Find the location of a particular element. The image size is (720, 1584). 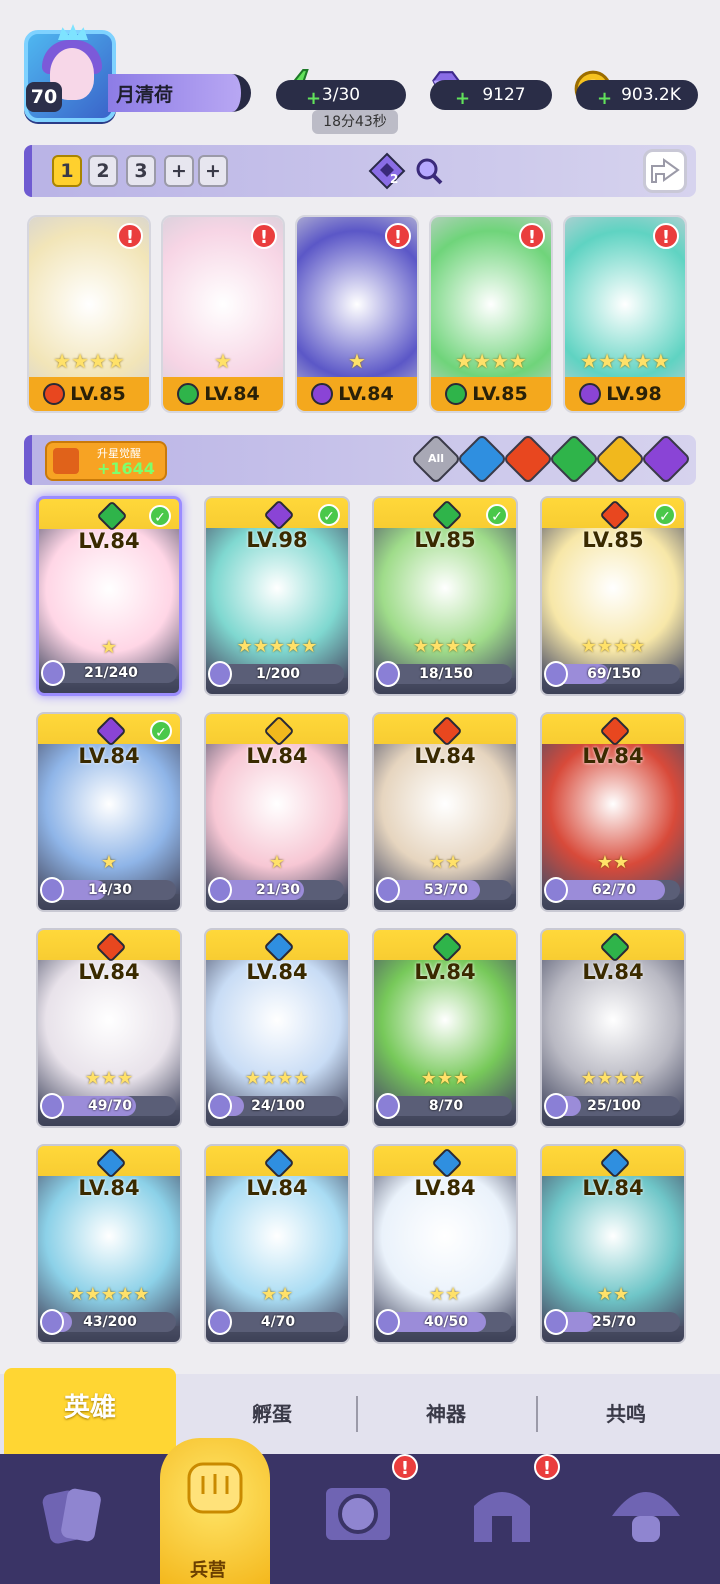

add-gem-icon: + is located at coordinates (462, 99).